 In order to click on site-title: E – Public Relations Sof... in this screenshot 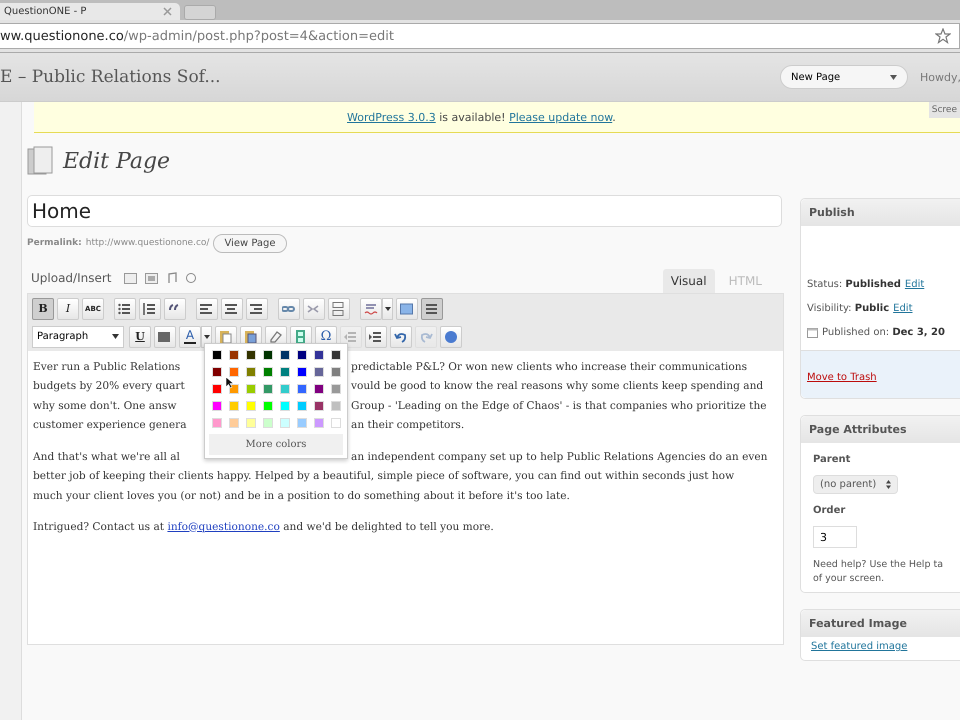, I will do `click(110, 77)`.